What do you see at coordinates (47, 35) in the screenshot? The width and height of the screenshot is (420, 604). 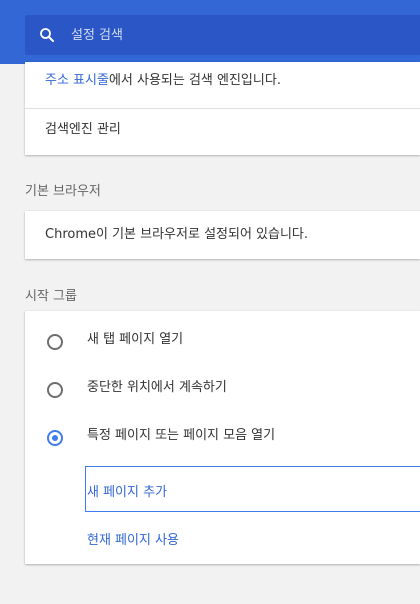 I see `search-icon` at bounding box center [47, 35].